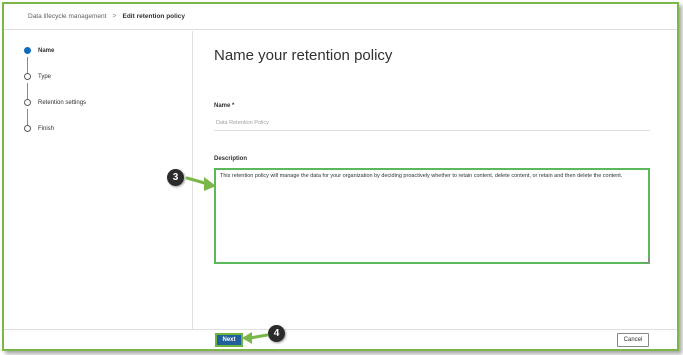 The height and width of the screenshot is (355, 683). I want to click on breadcrumb-root-link: Data lifecycle management, so click(67, 16).